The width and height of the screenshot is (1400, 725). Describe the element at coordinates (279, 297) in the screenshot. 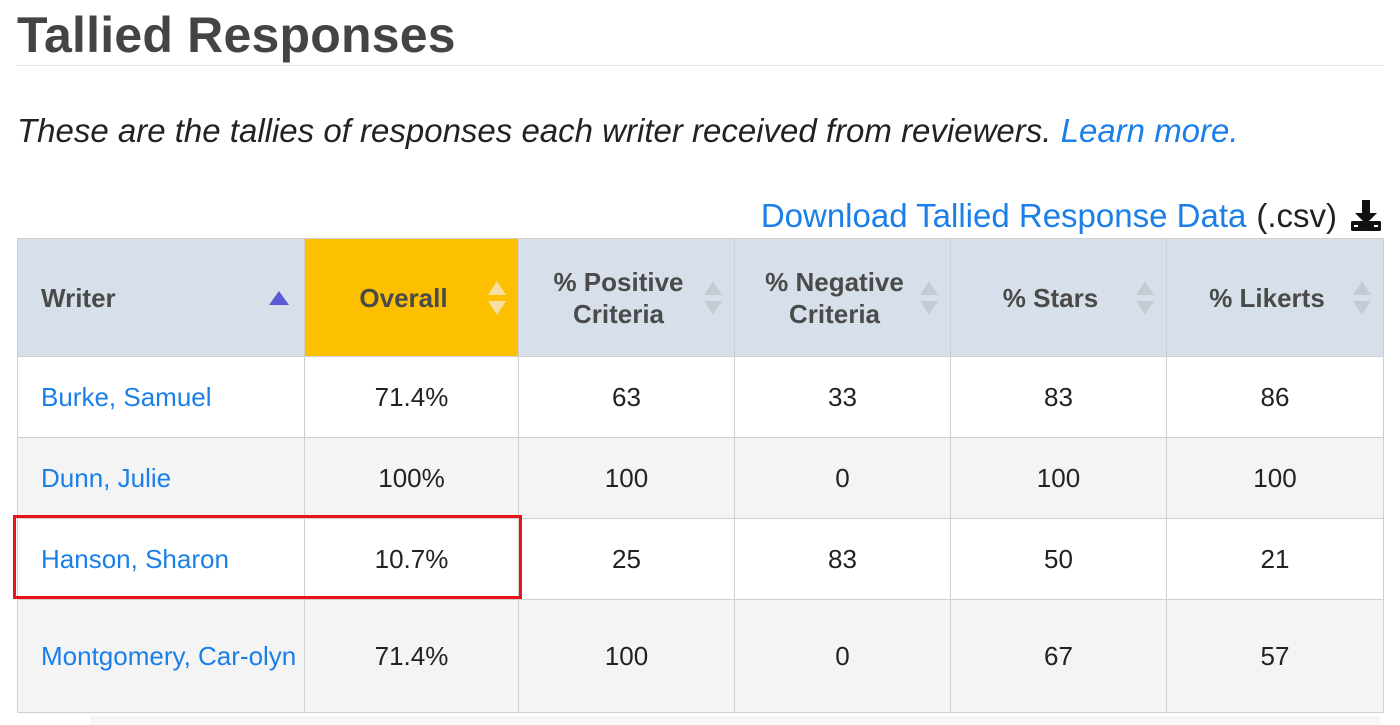

I see `sort-ascending-icon` at that location.